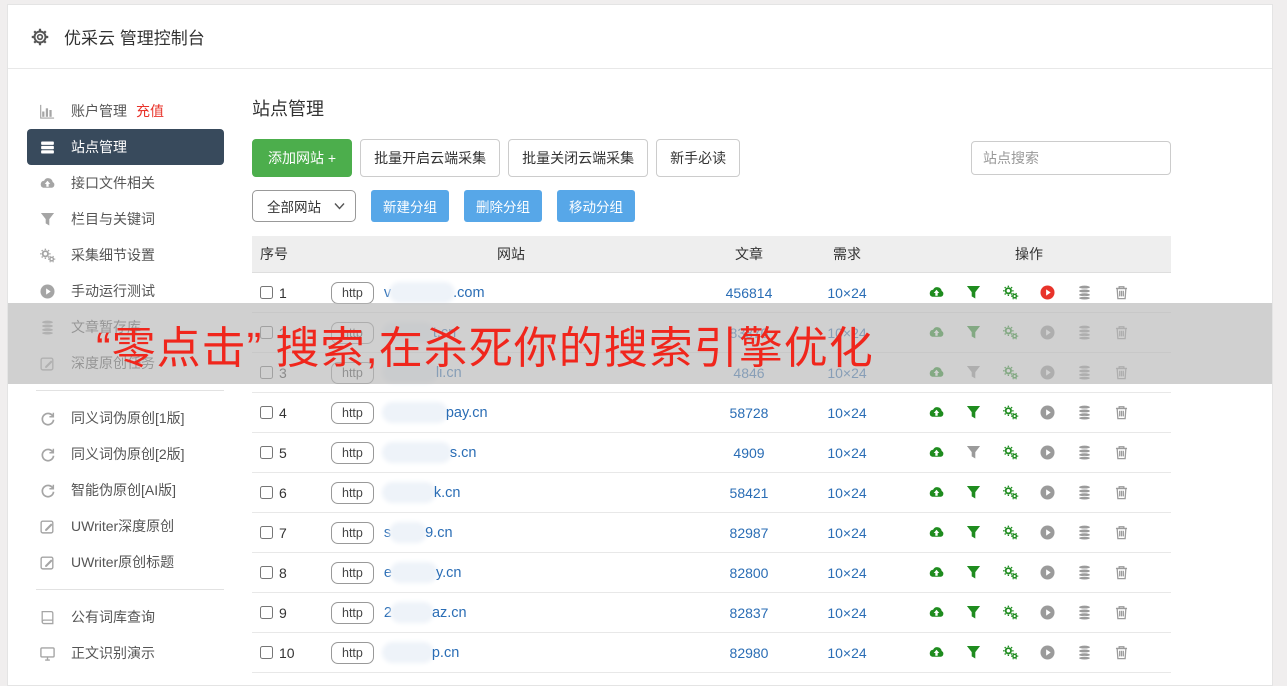 The width and height of the screenshot is (1287, 686). What do you see at coordinates (125, 183) in the screenshot?
I see `sidebar-item: 接口文件相关` at bounding box center [125, 183].